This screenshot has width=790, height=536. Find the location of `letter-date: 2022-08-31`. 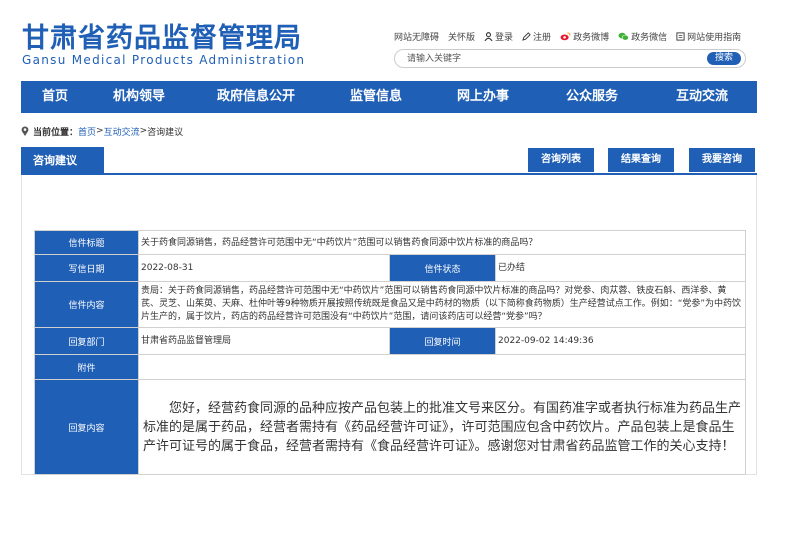

letter-date: 2022-08-31 is located at coordinates (264, 268).